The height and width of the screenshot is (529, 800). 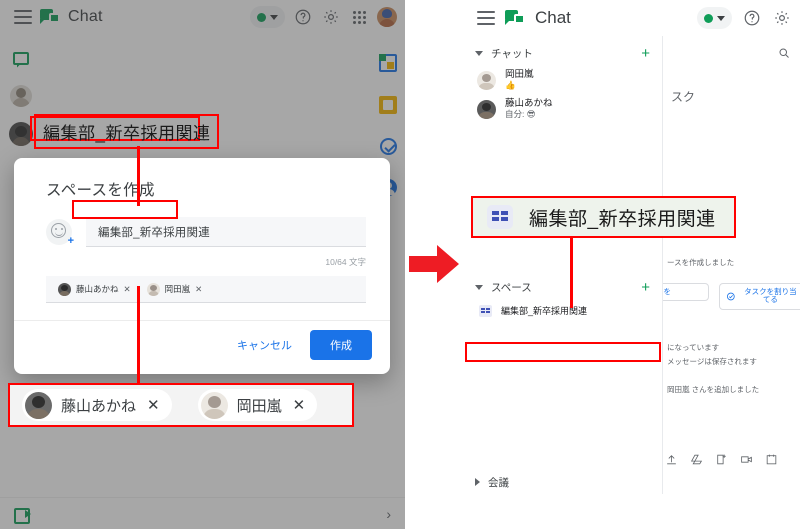 I want to click on expand-chevron-icon: ›, so click(x=388, y=514).